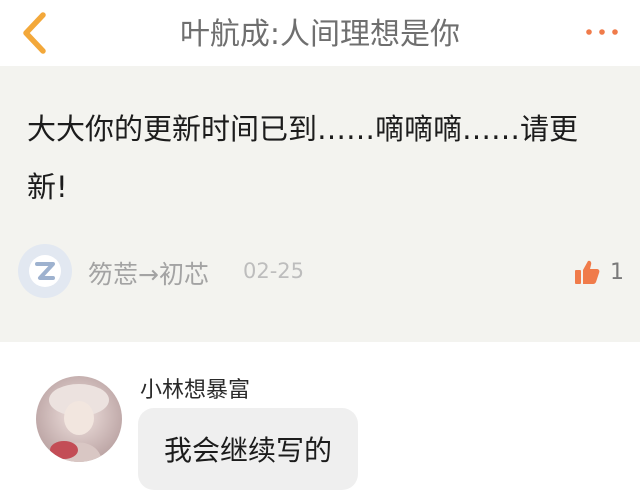 The height and width of the screenshot is (495, 640). What do you see at coordinates (195, 388) in the screenshot?
I see `reply-author-name: 小林想暴富` at bounding box center [195, 388].